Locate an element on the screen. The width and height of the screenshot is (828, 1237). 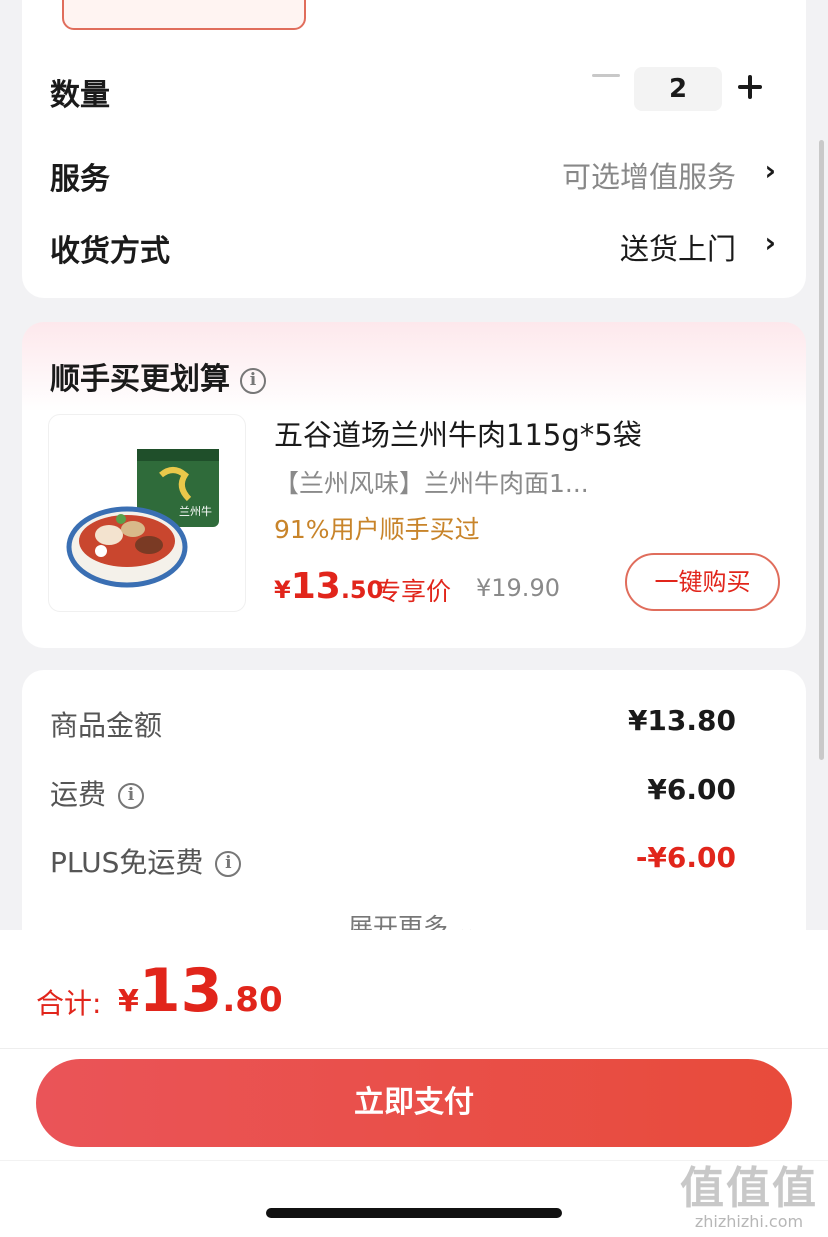
addon-title: 顺手买更划算 i is located at coordinates (158, 376).